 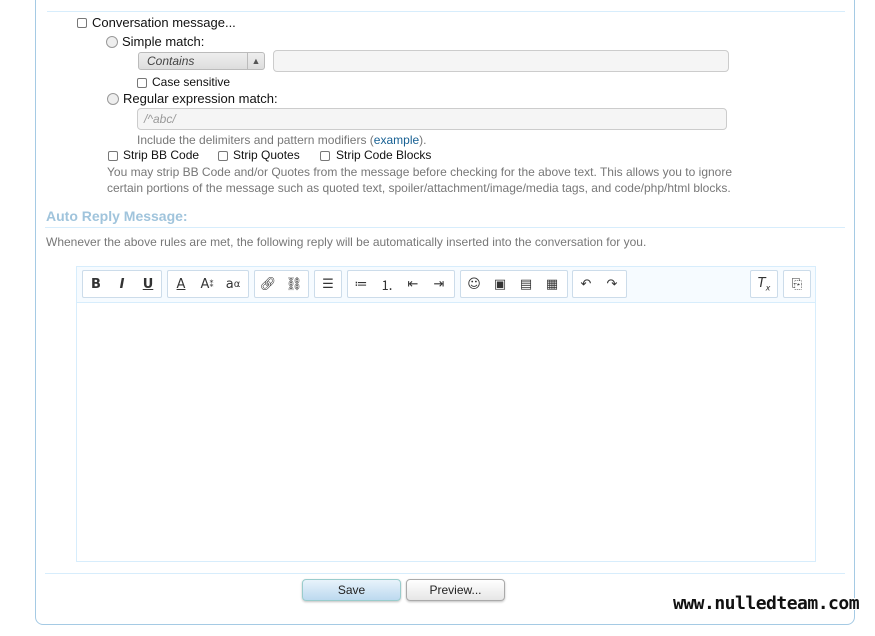 I want to click on bottom-divider, so click(x=445, y=573).